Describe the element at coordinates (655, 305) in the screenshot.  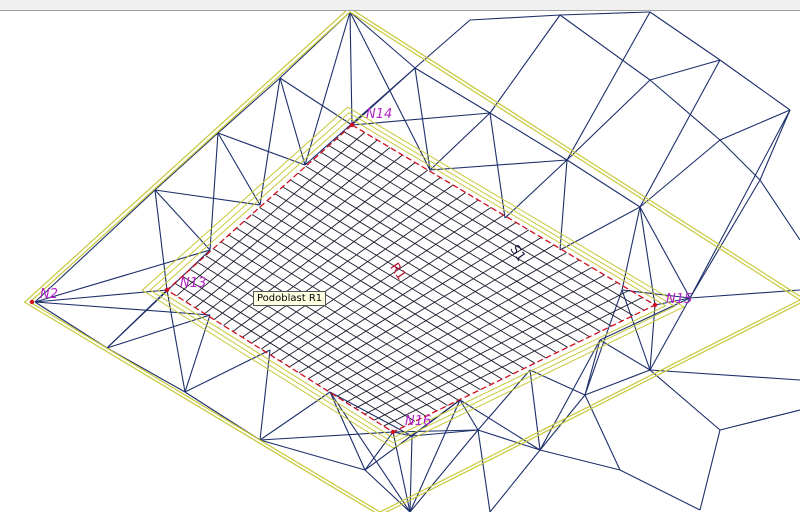
I see `node-marker-n15` at that location.